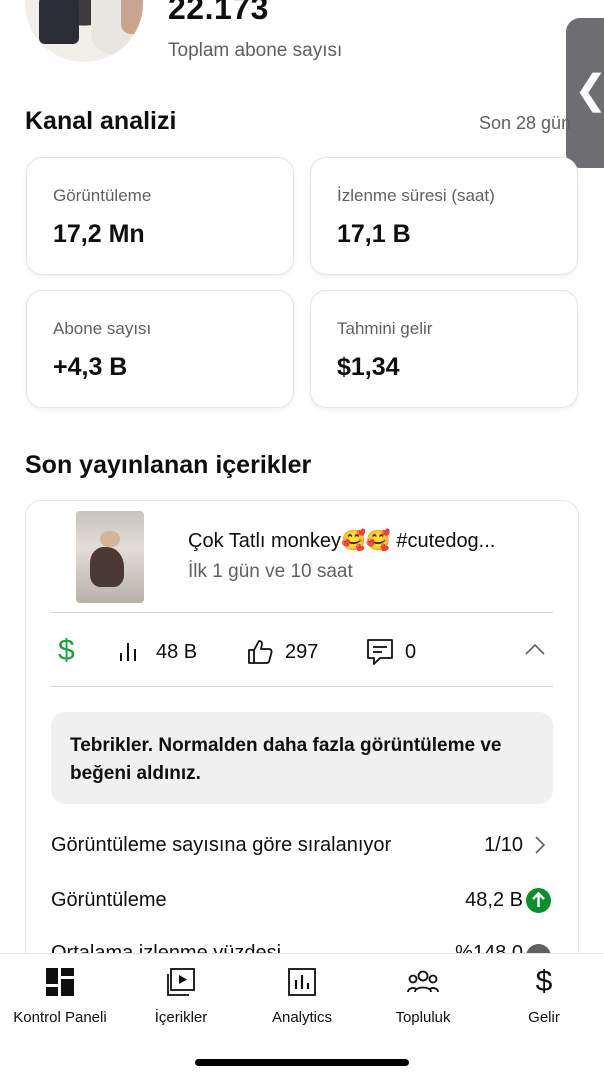 This screenshot has height=1080, width=604. I want to click on revenue-dollar-icon: $, so click(66, 650).